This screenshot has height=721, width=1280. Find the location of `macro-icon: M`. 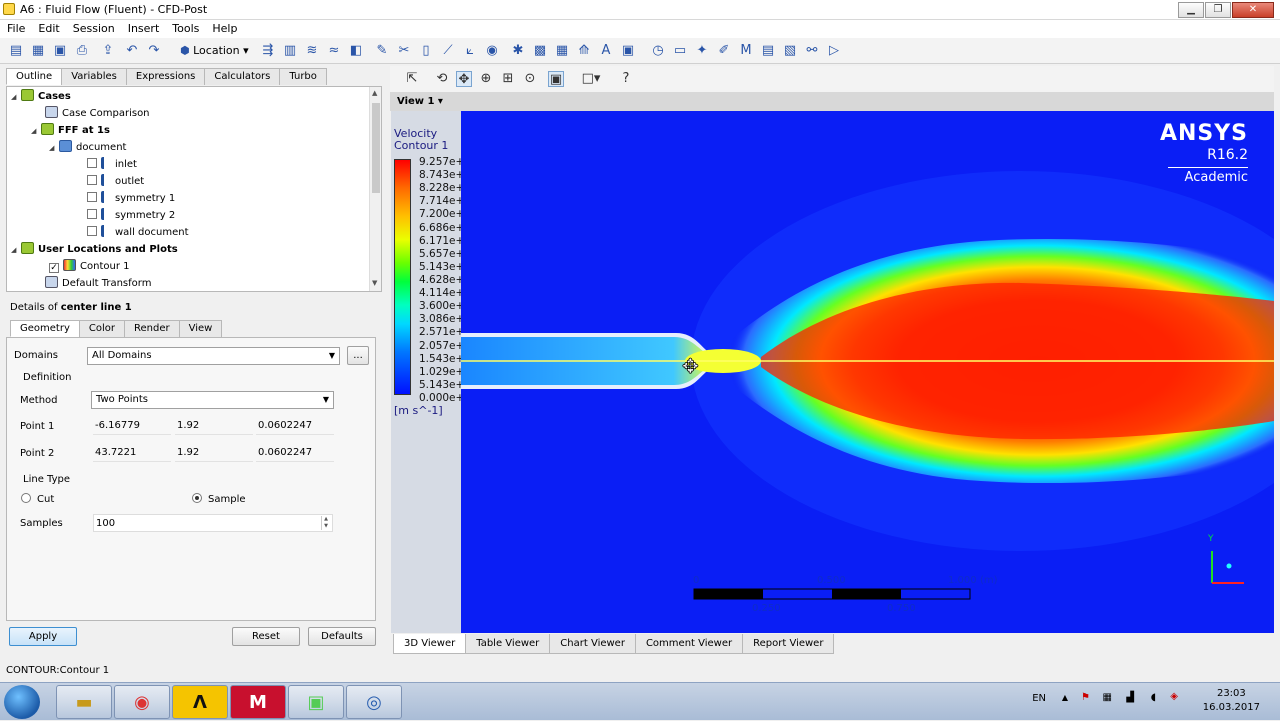

macro-icon: M is located at coordinates (746, 51).